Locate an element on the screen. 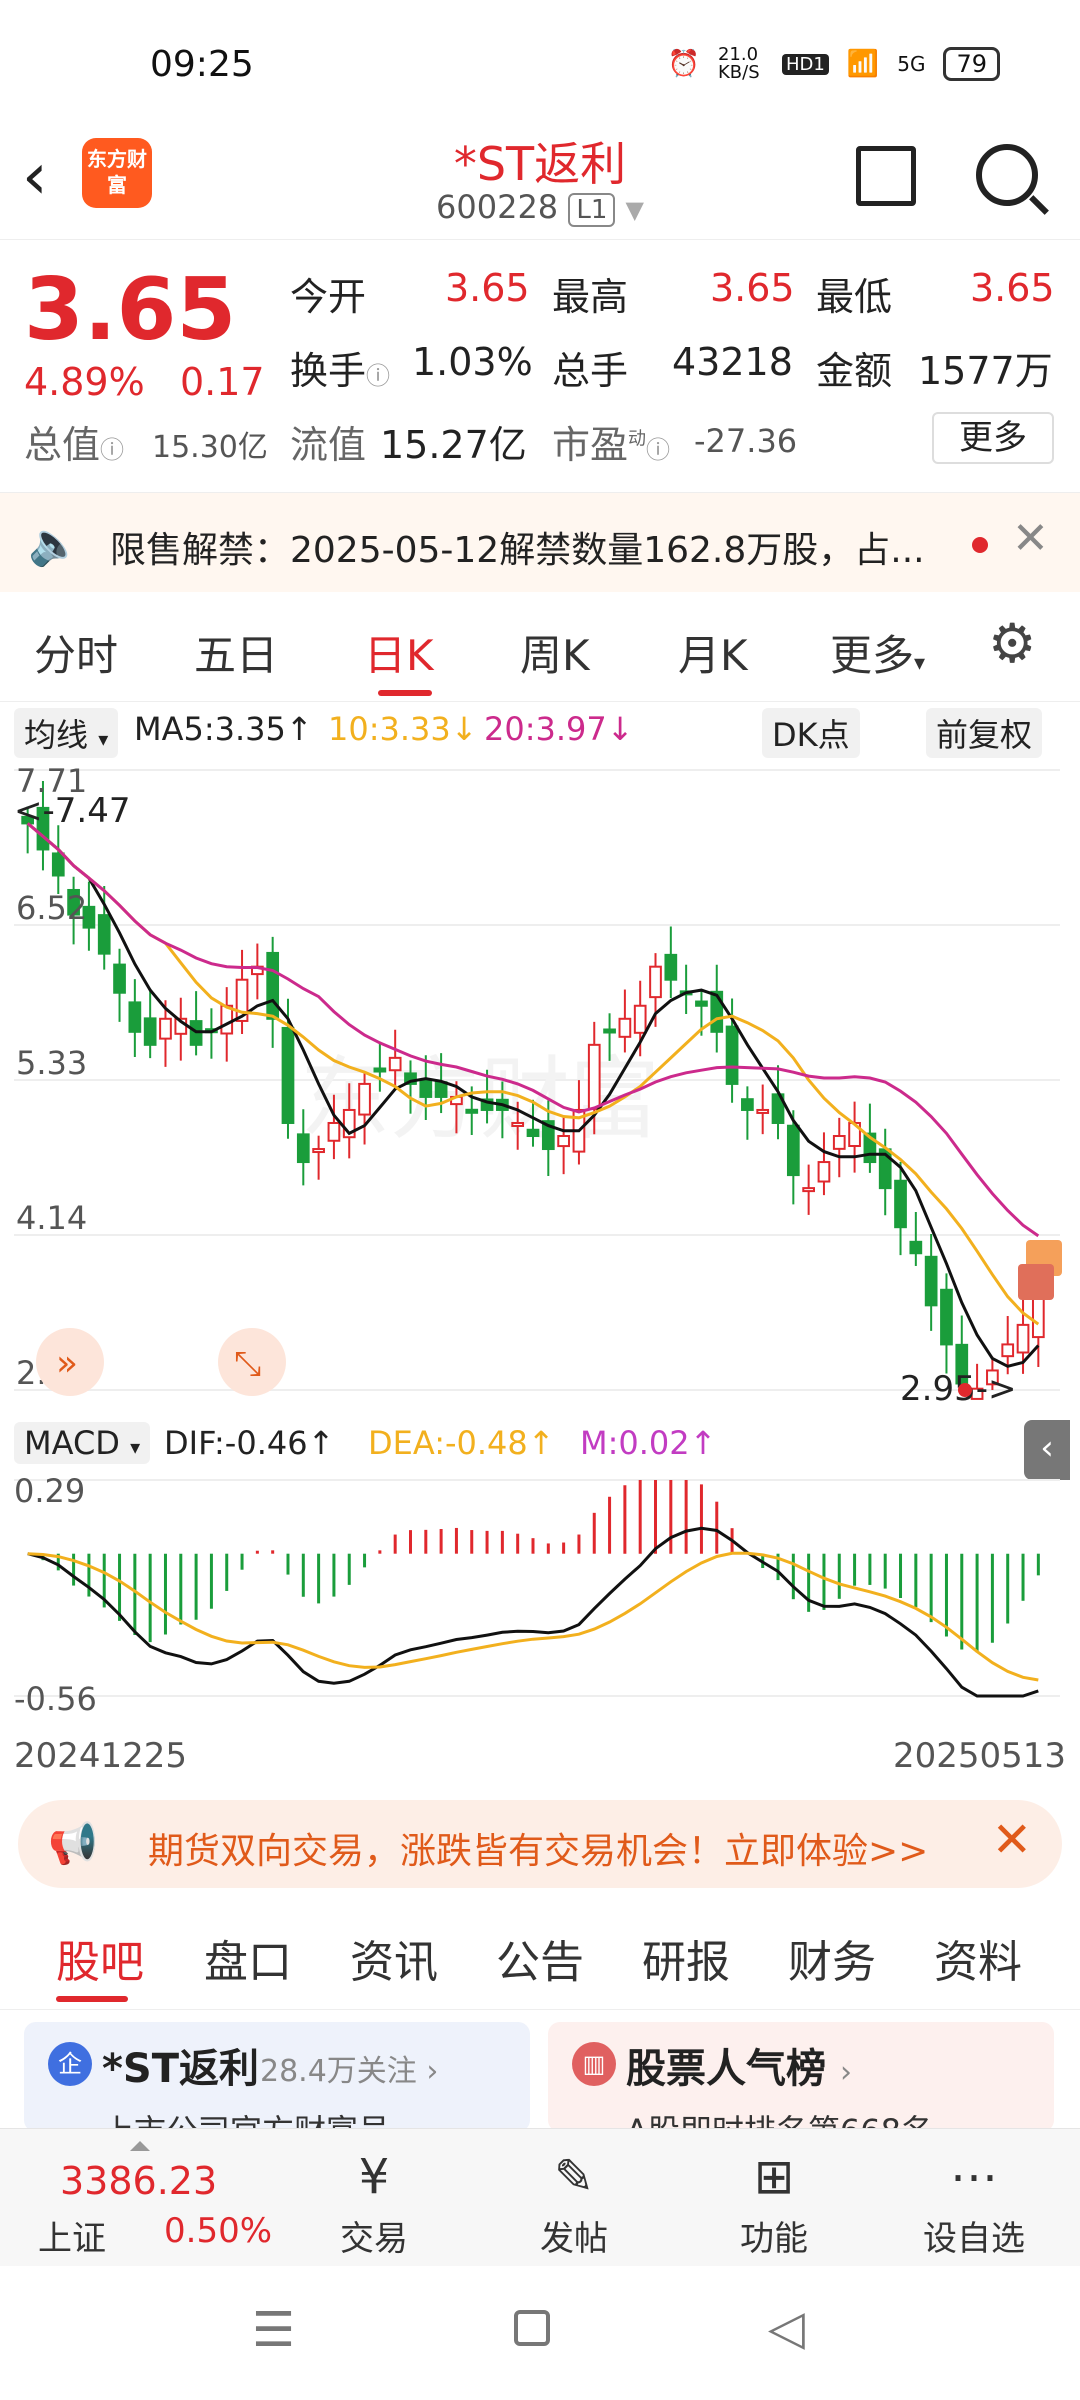 This screenshot has width=1080, height=2400. content-tabs: 股吧 盘口 资讯 公告 研报 财务 资料 is located at coordinates (540, 1955).